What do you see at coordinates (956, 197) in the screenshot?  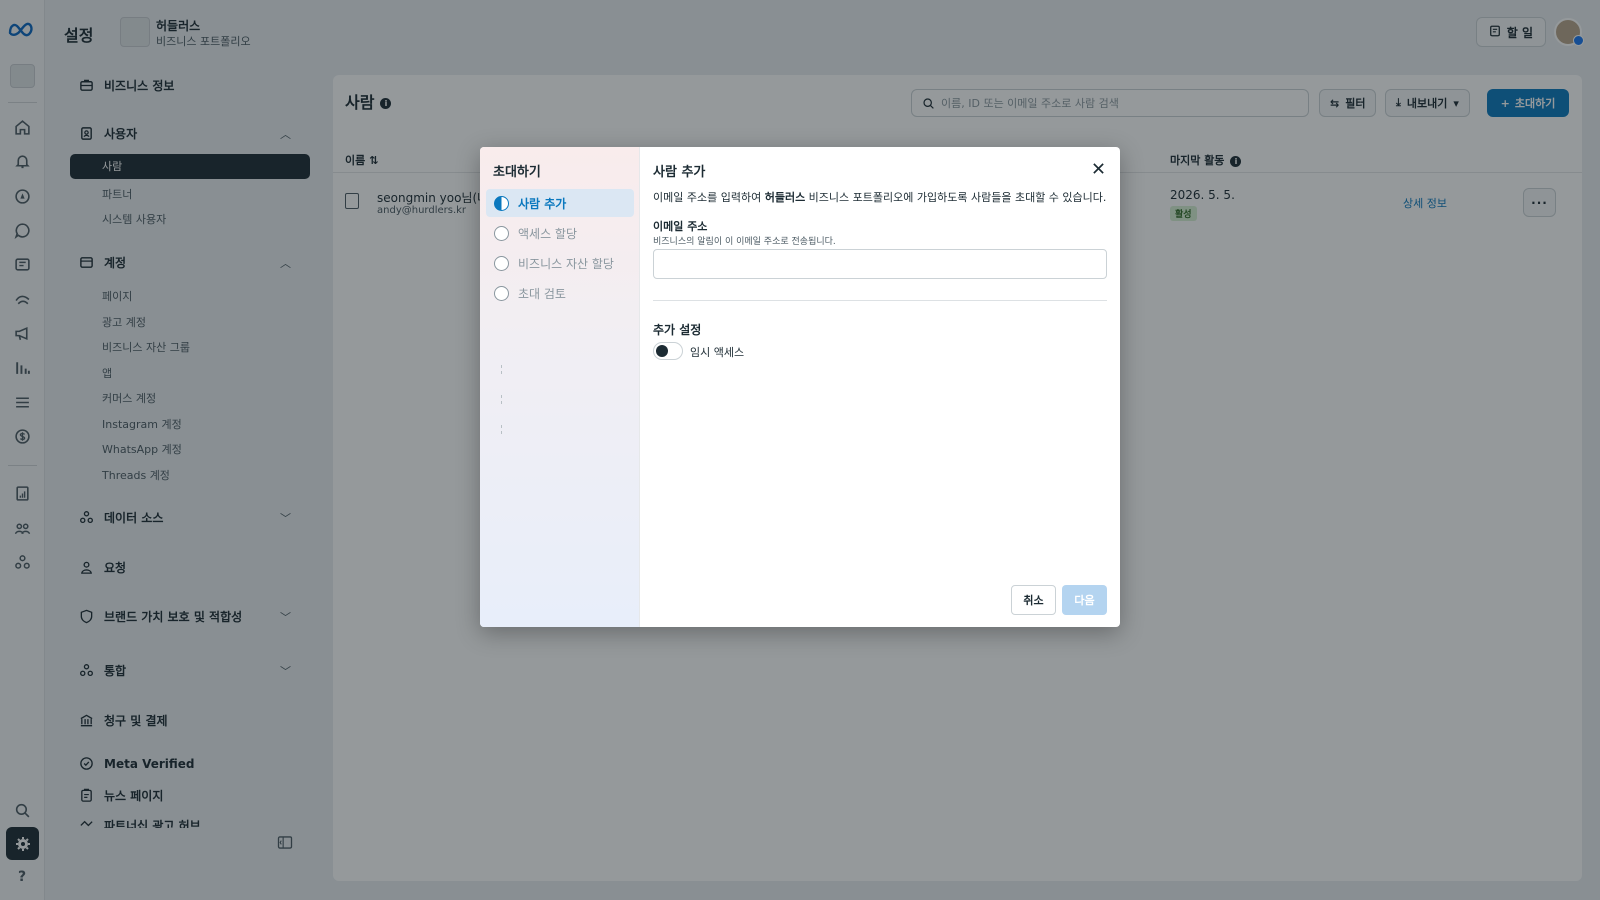 I see `description-suffix: 비즈니스 포트폴리오에 가입하도록 사람들을 초대할 수 있습니다.` at bounding box center [956, 197].